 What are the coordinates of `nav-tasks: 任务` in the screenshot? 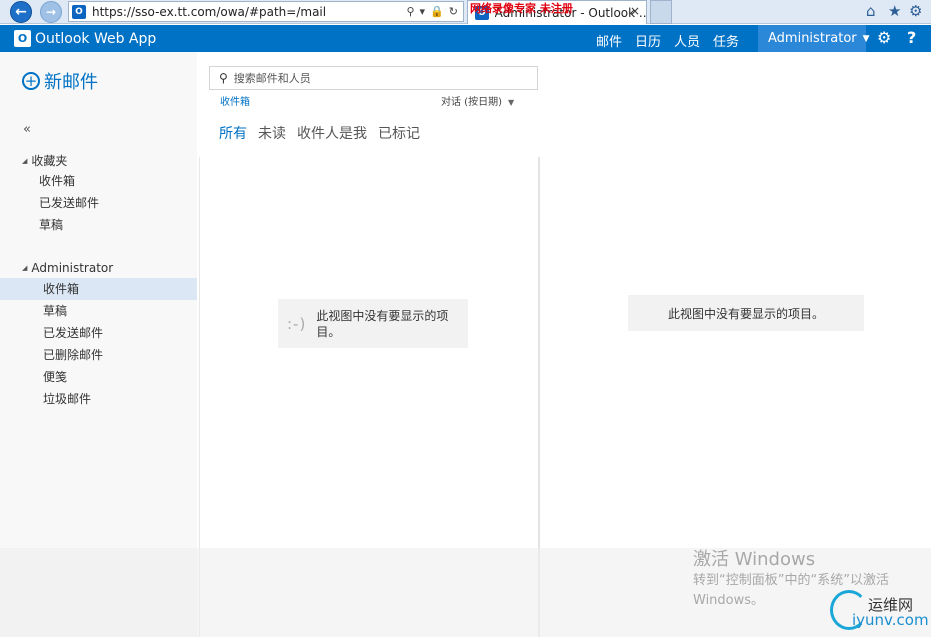 It's located at (726, 42).